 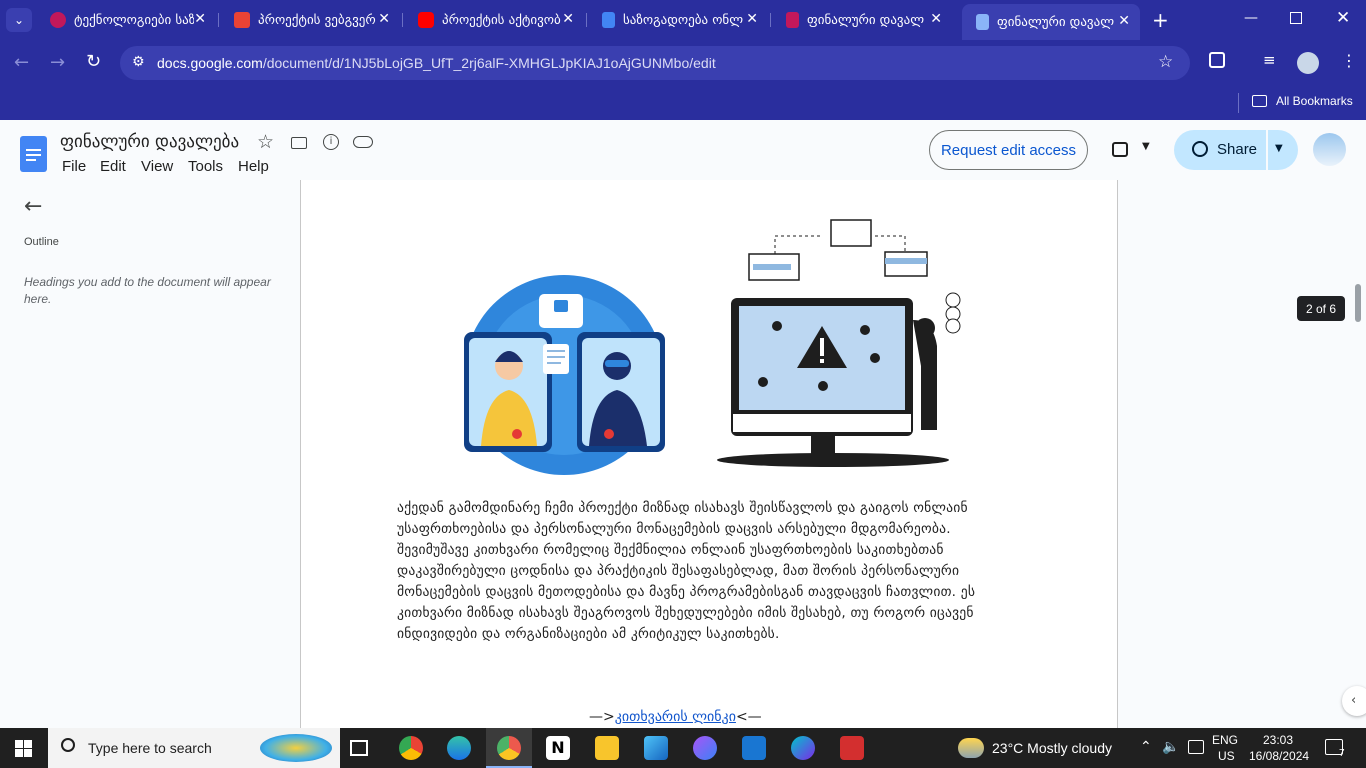 I want to click on notification-count: 7, so click(x=1342, y=753).